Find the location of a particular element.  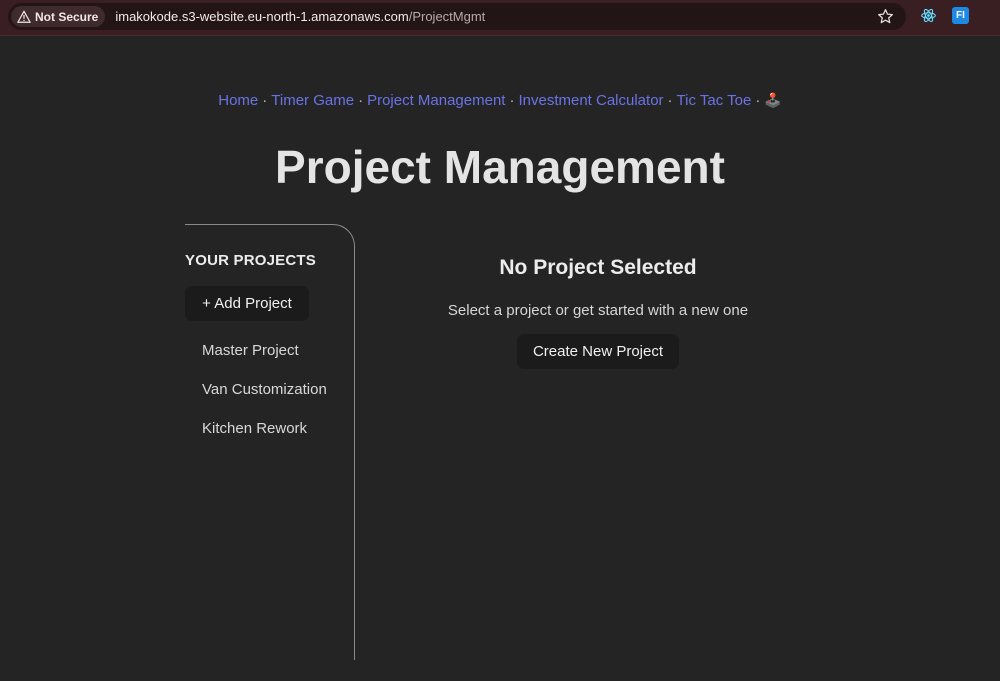

project-item-kitchen-rework: Kitchen Rework is located at coordinates (264, 439).